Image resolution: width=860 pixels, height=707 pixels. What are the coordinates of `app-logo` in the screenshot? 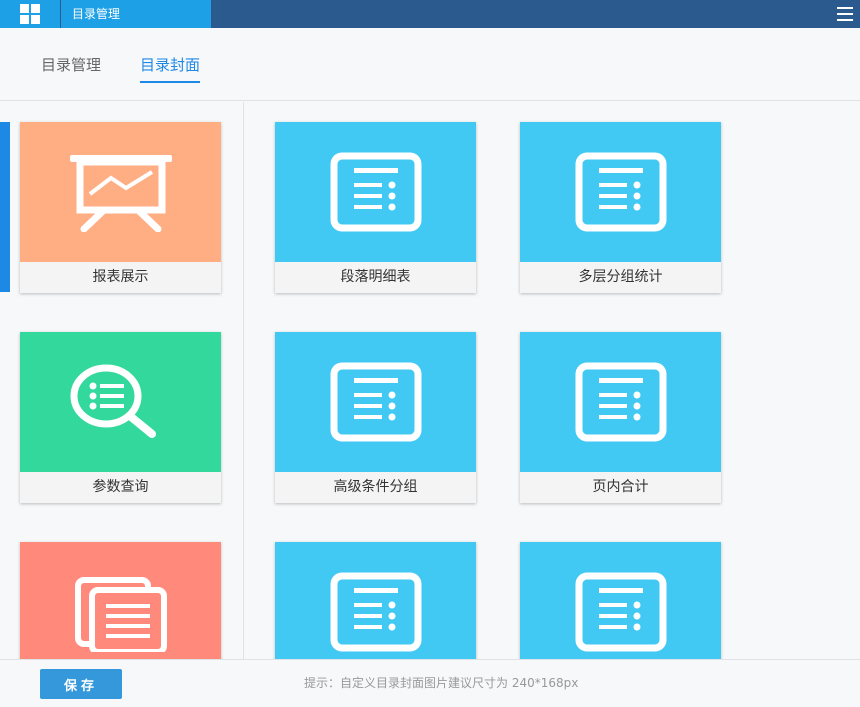 It's located at (30, 14).